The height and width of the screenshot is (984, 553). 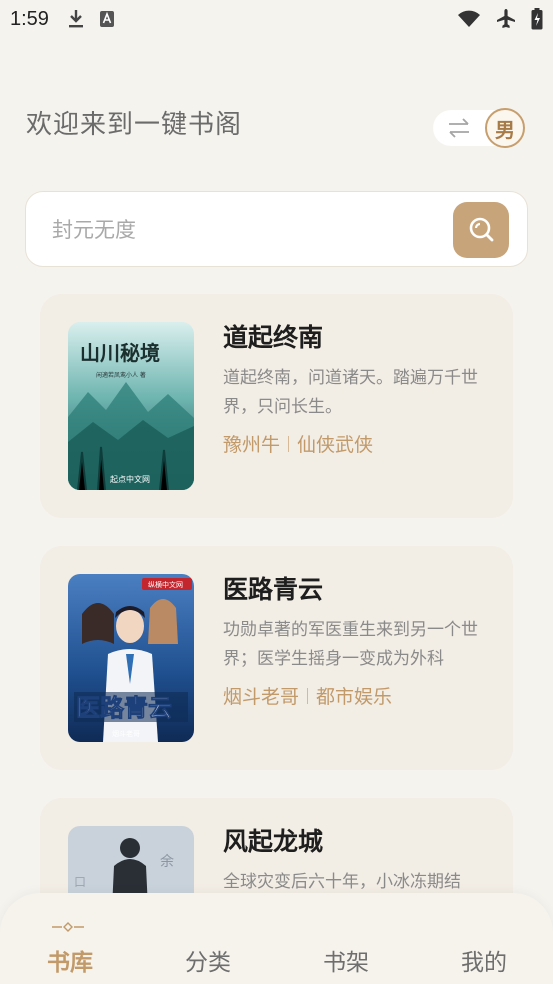 I want to click on airplane-mode-icon, so click(x=506, y=19).